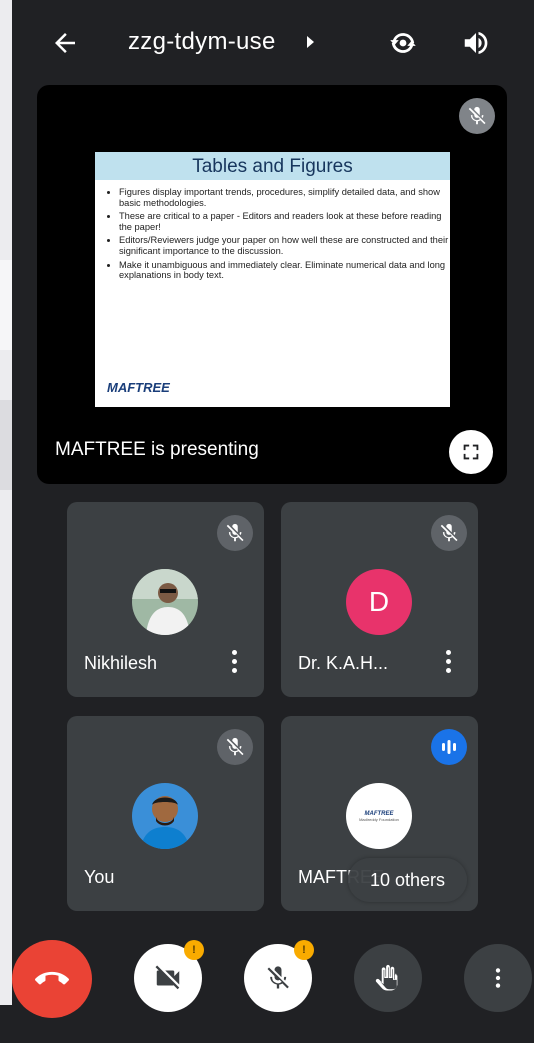 This screenshot has width=534, height=1043. I want to click on maftree-logo-avatar: MAFTREE Madireddy Foundation, so click(379, 816).